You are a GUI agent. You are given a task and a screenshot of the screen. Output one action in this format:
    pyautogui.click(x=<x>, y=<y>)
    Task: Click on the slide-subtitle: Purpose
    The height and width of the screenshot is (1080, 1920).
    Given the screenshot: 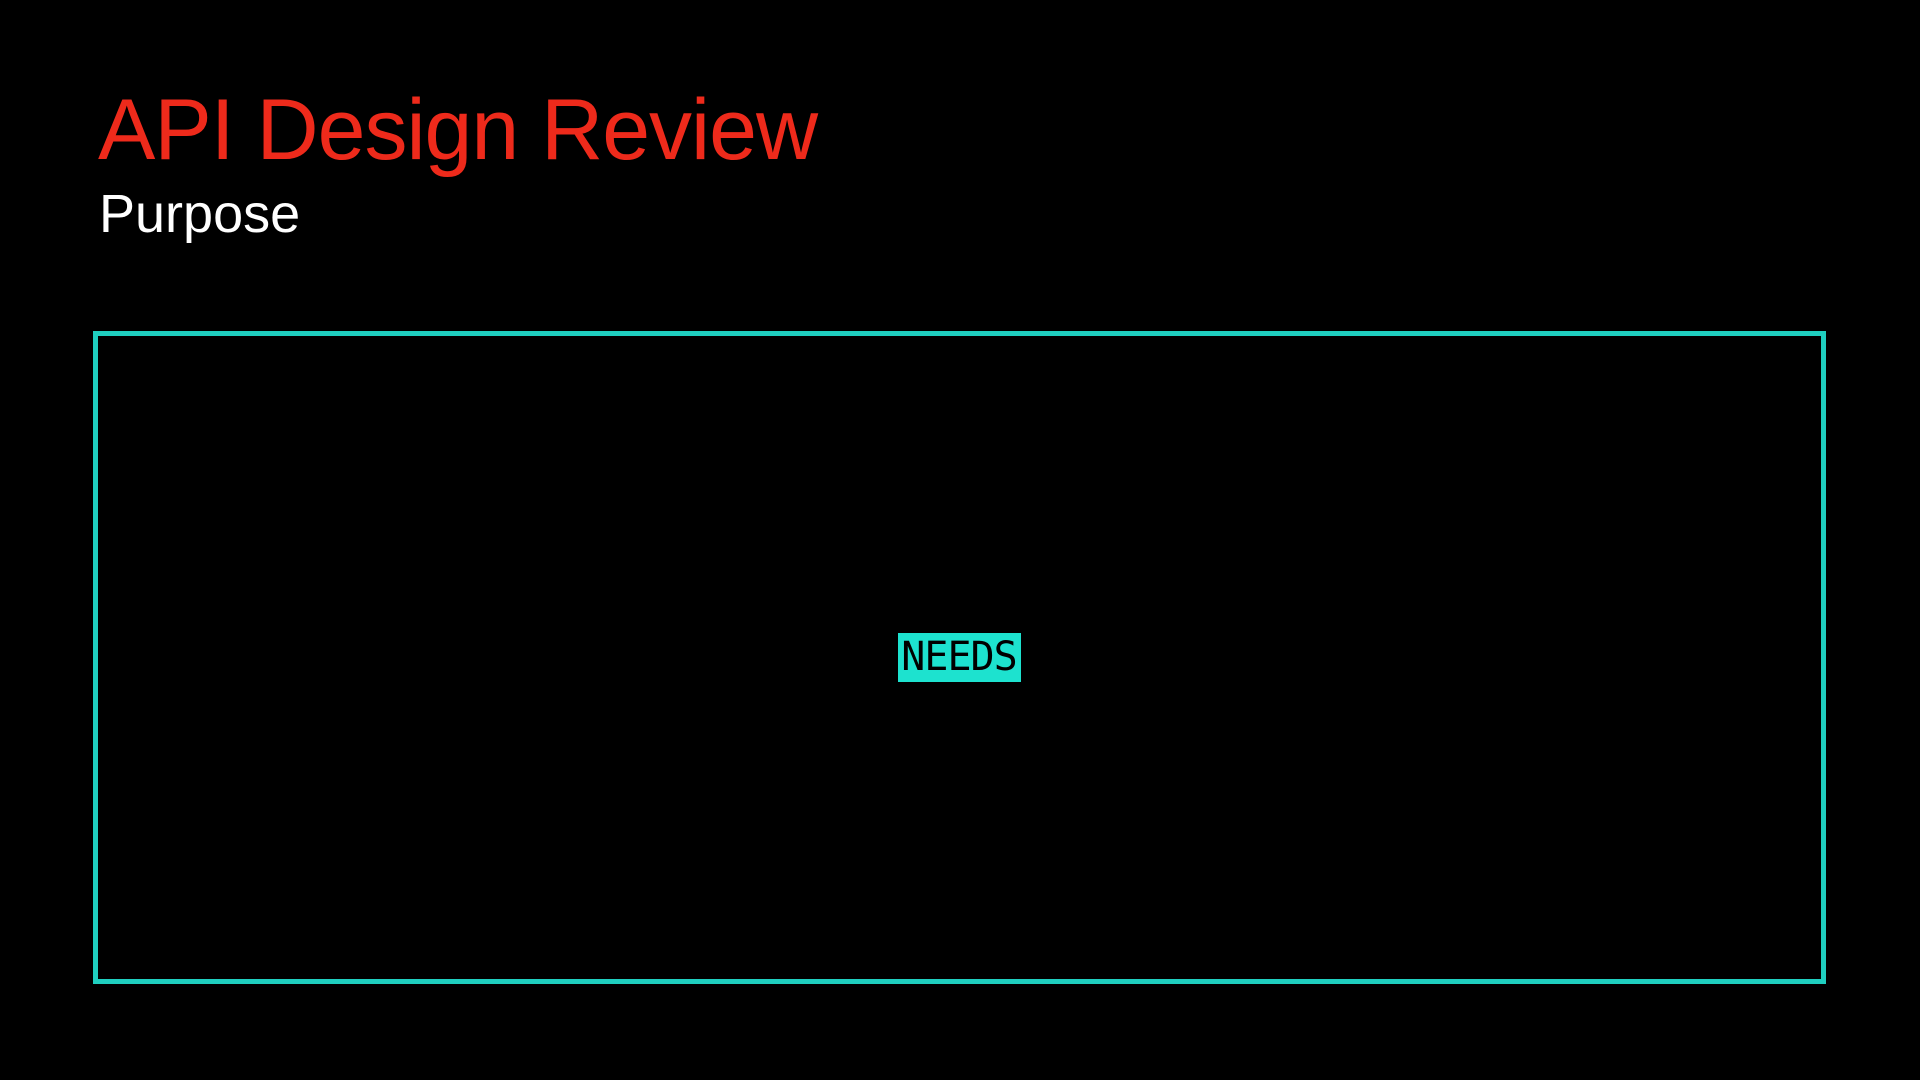 What is the action you would take?
    pyautogui.click(x=200, y=214)
    